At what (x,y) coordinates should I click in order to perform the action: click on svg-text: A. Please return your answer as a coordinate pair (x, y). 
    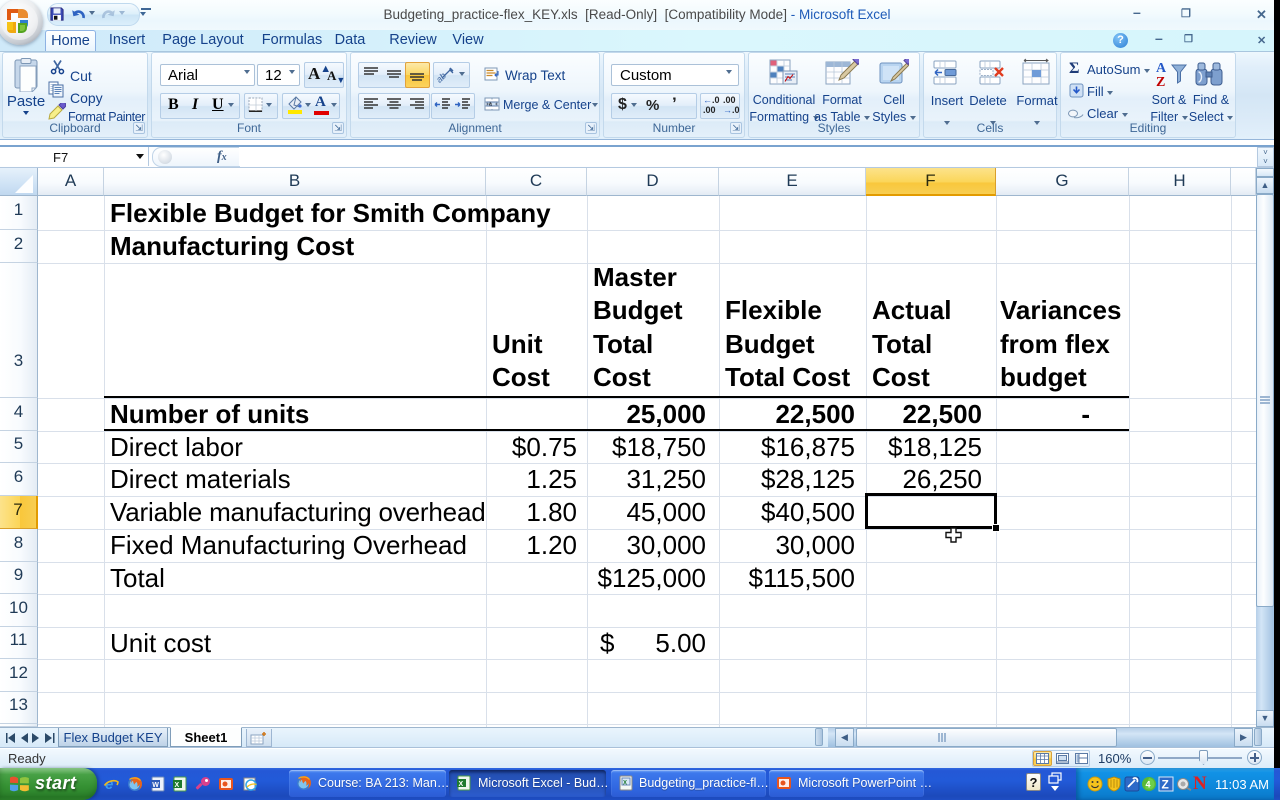
    Looking at the image, I should click on (1161, 68).